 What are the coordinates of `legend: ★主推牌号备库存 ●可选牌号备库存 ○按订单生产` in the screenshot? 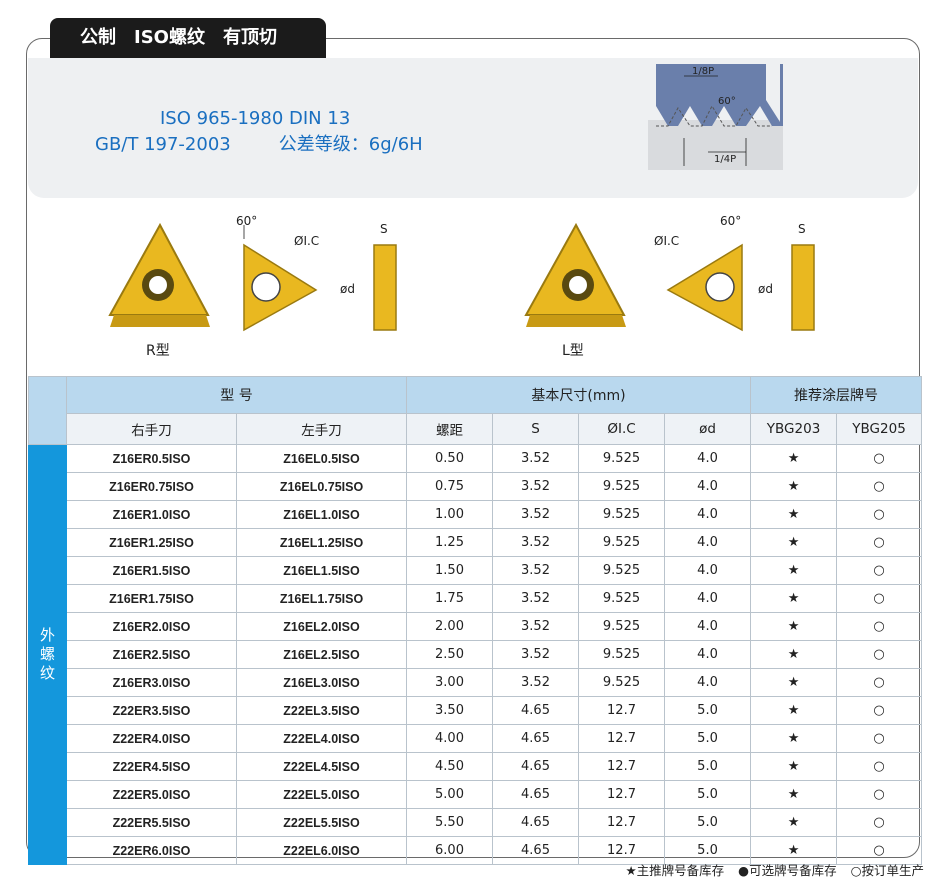 It's located at (769, 869).